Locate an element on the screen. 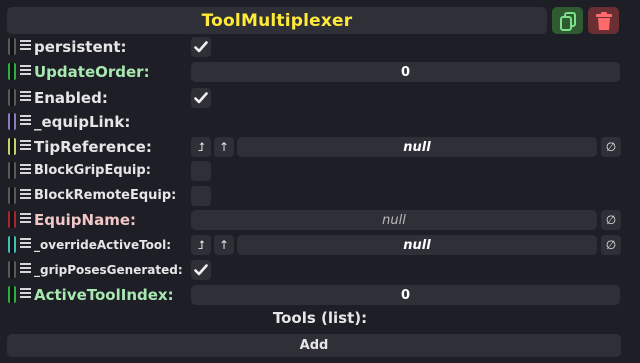 This screenshot has height=363, width=640. override-active-tool-field: null is located at coordinates (417, 245).